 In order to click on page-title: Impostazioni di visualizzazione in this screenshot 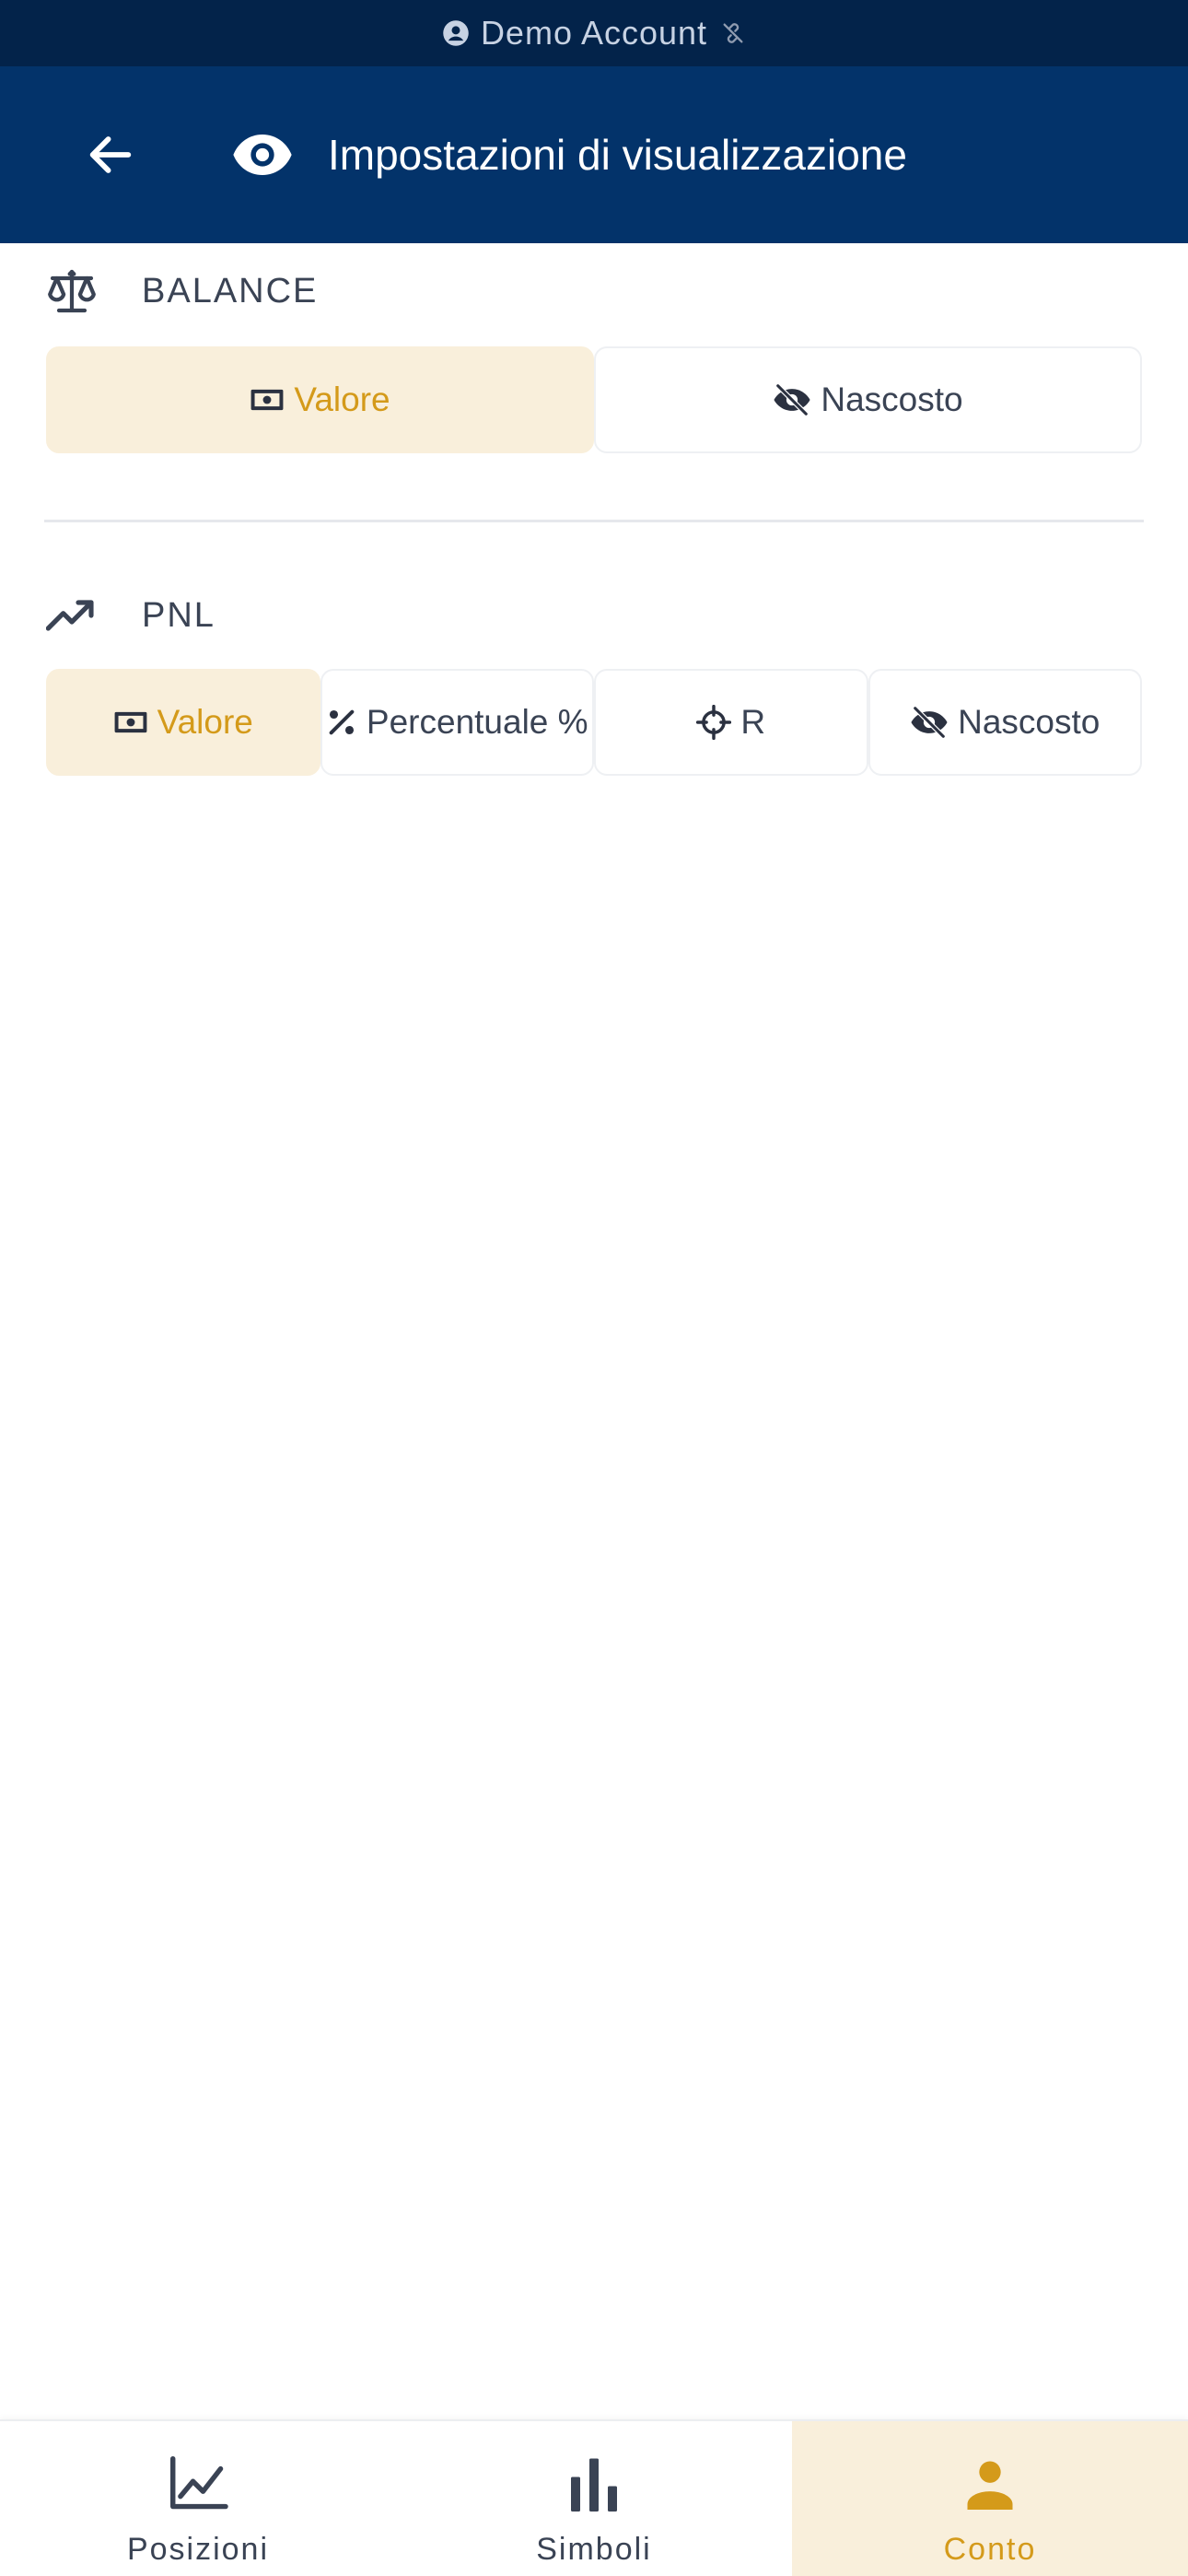, I will do `click(617, 155)`.